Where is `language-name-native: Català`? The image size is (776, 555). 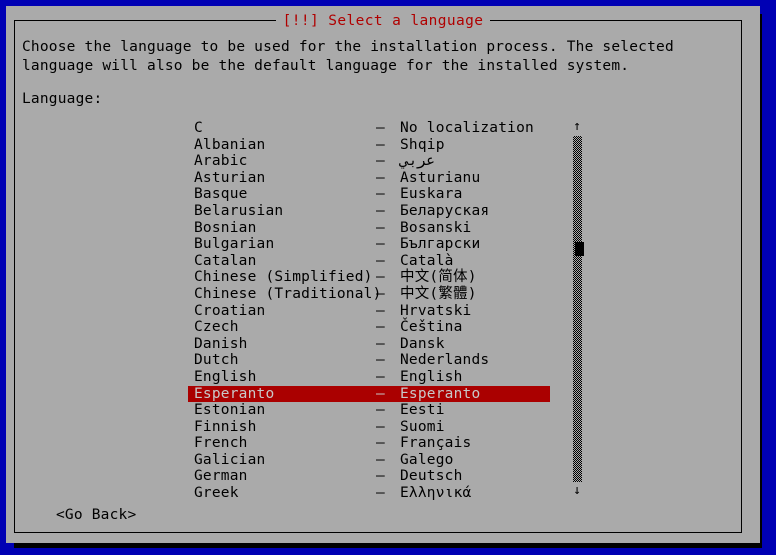 language-name-native: Català is located at coordinates (427, 260).